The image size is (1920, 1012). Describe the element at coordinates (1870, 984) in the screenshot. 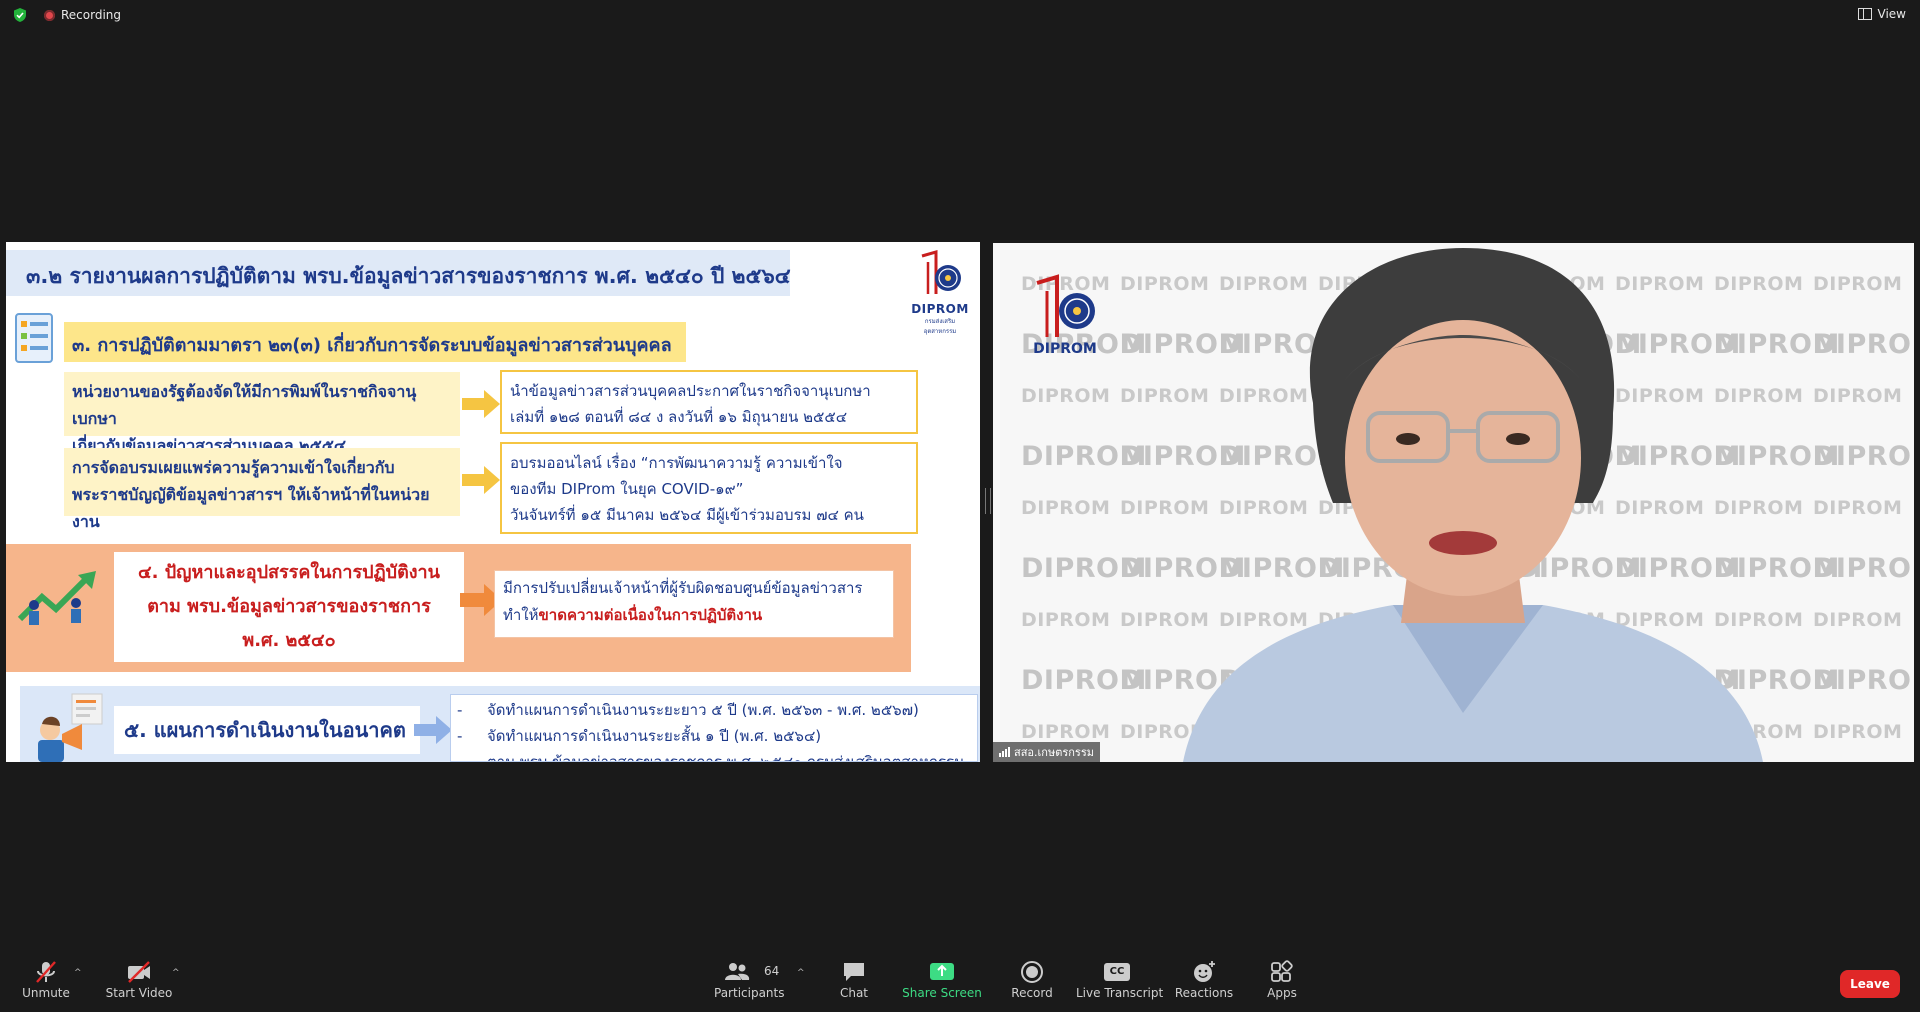

I see `leave-button: Leave` at that location.